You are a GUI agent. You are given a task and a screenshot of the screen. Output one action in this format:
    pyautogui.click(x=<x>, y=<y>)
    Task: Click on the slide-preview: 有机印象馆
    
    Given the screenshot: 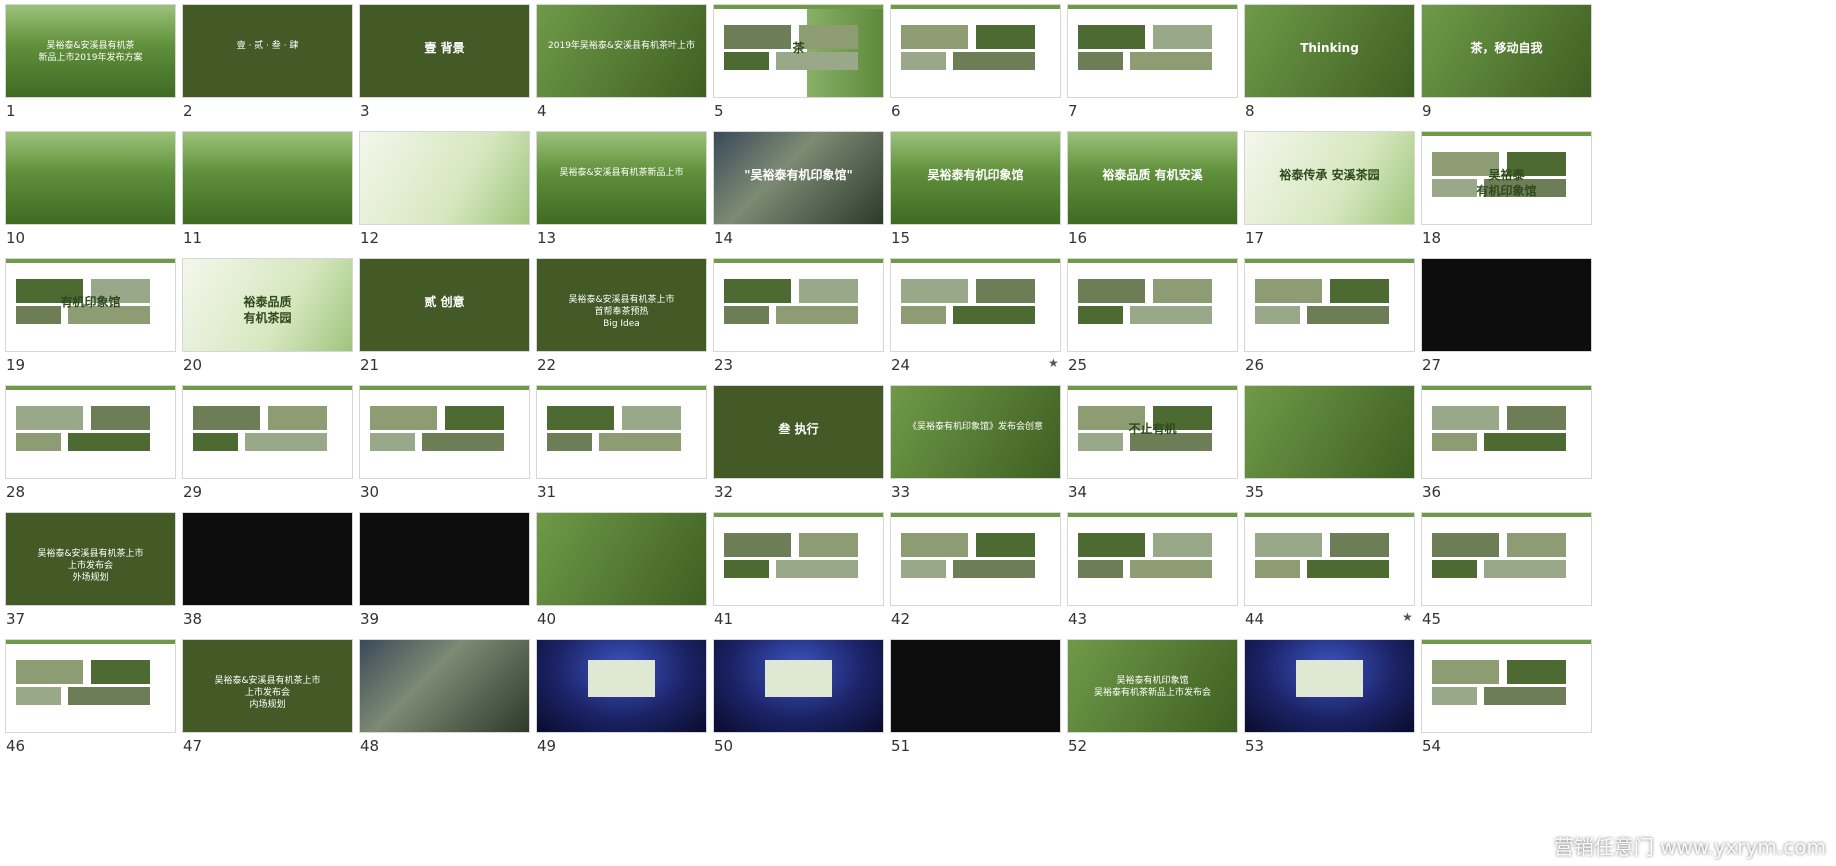 What is the action you would take?
    pyautogui.click(x=90, y=305)
    